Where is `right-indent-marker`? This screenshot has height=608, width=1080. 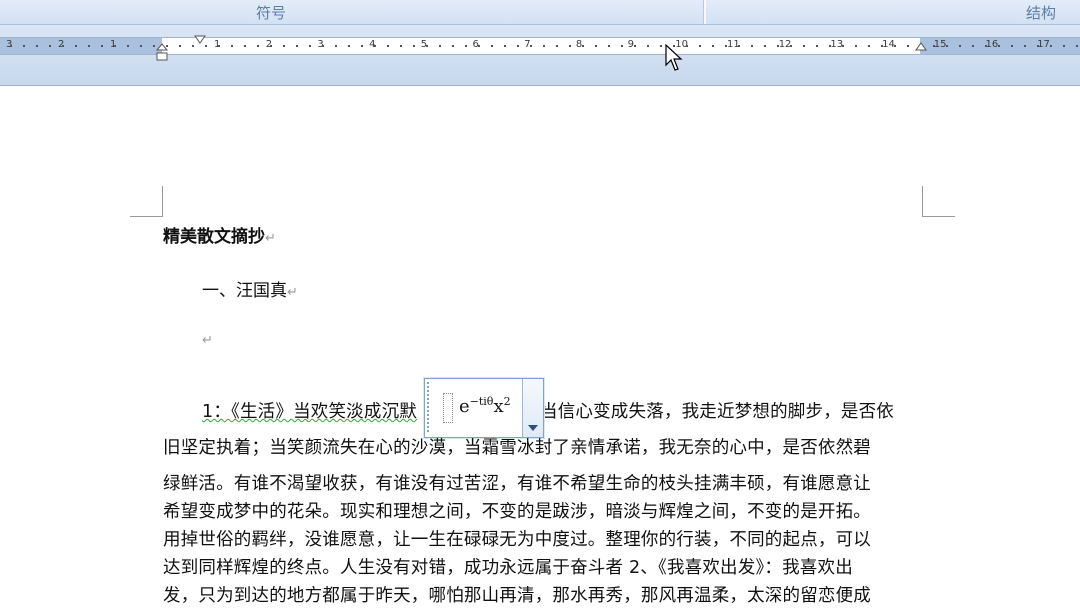 right-indent-marker is located at coordinates (921, 46).